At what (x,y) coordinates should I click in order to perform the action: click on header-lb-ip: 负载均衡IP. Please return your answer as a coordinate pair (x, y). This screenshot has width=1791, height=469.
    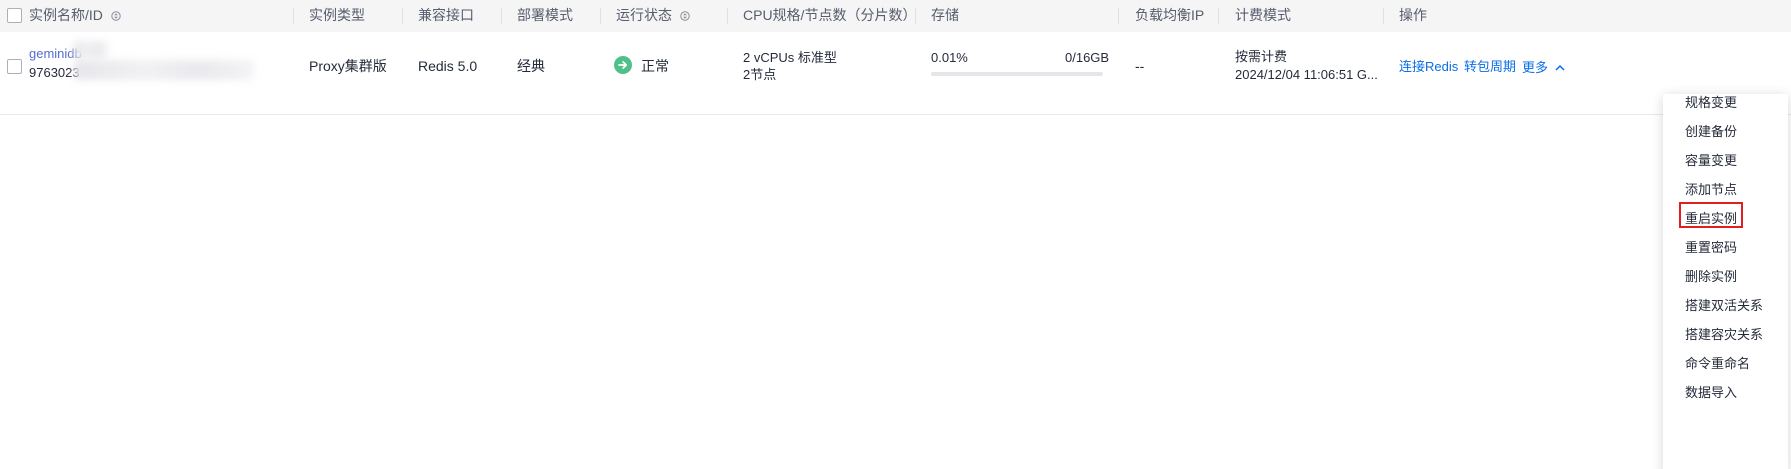
    Looking at the image, I should click on (1170, 15).